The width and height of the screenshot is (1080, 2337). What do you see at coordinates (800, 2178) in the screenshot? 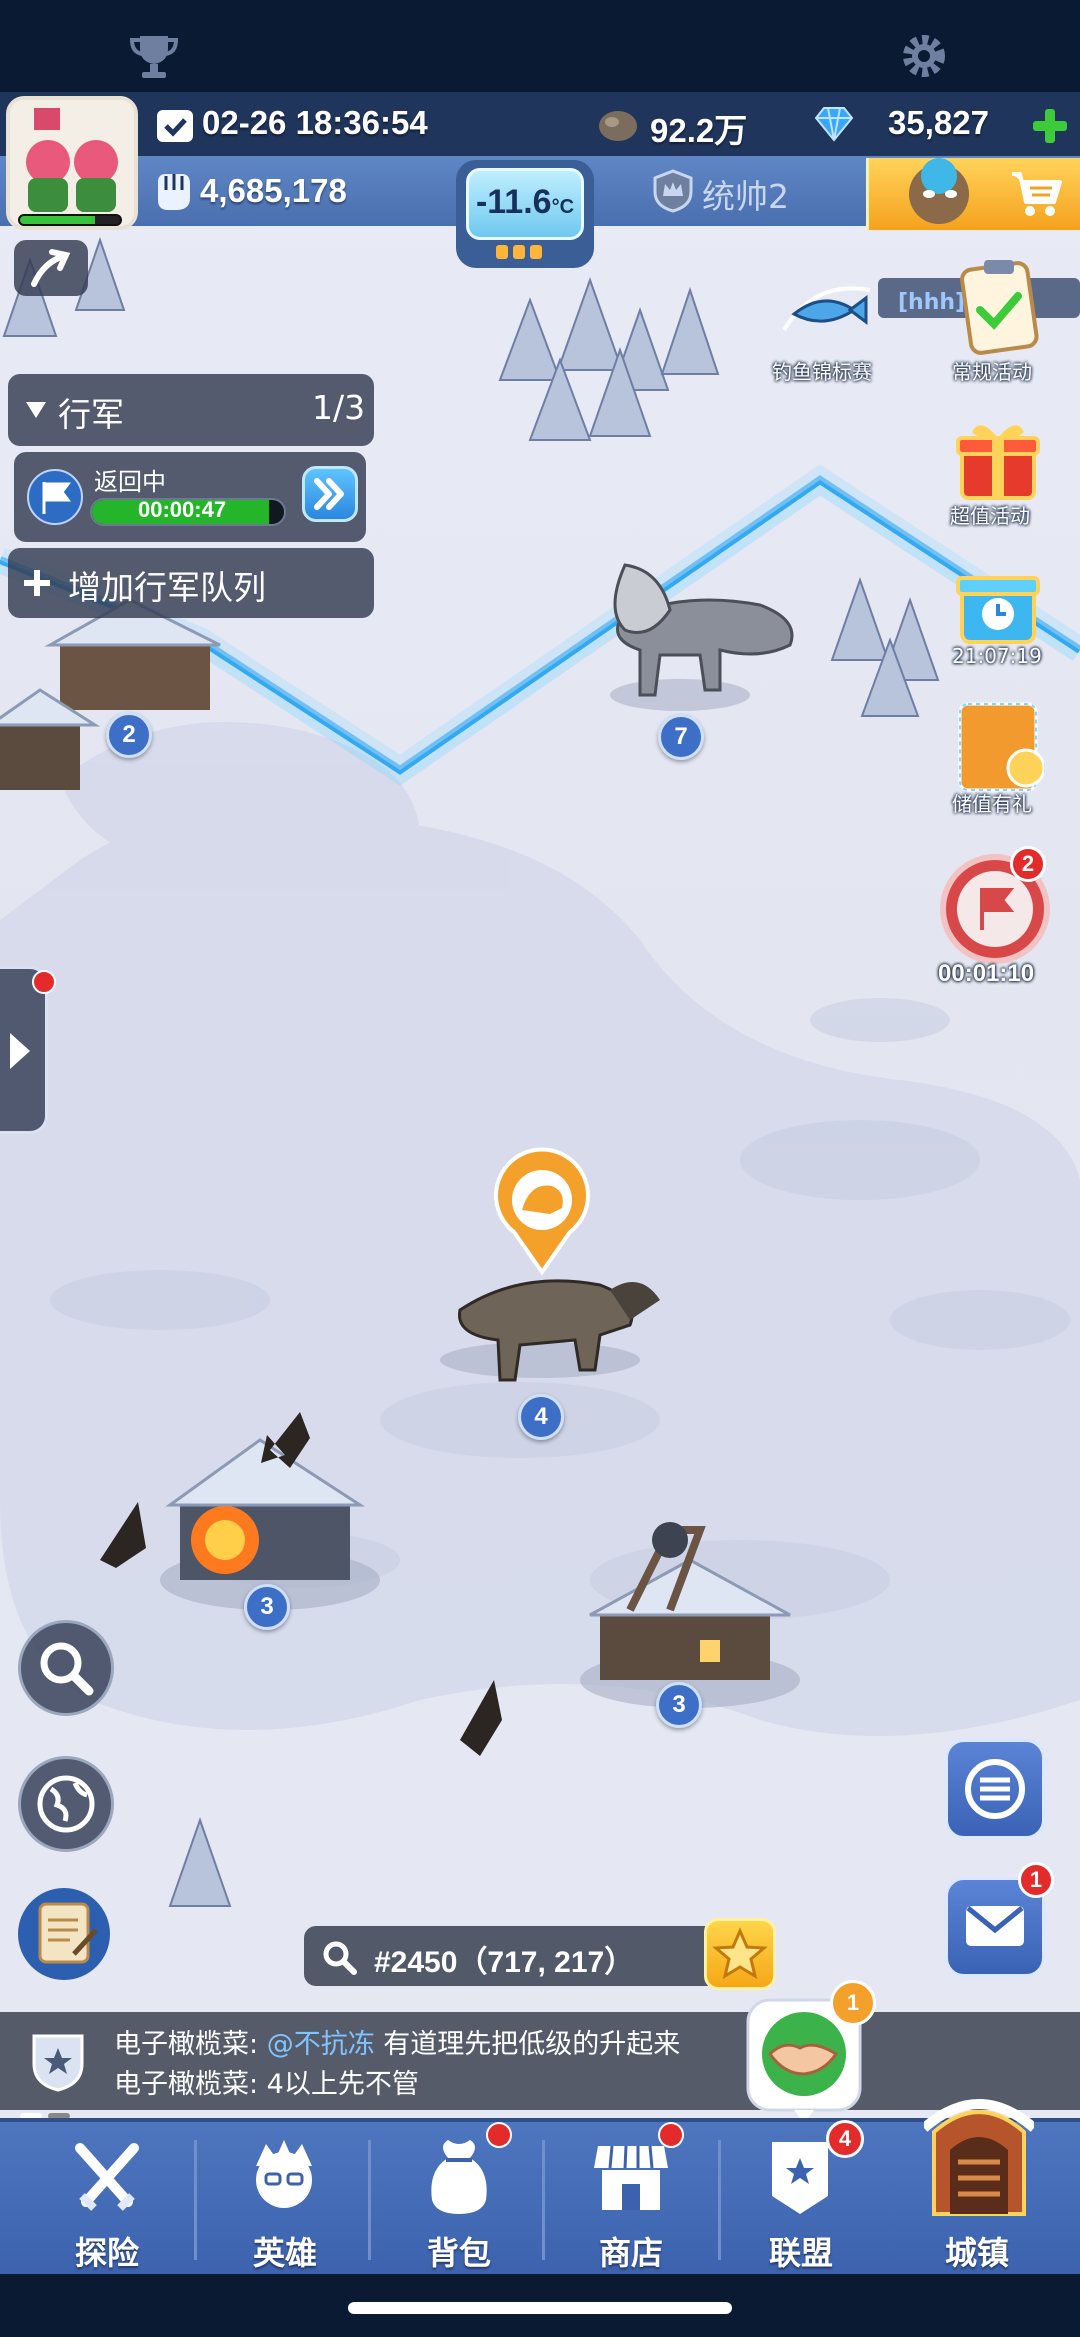
I see `alliance-banner-icon` at bounding box center [800, 2178].